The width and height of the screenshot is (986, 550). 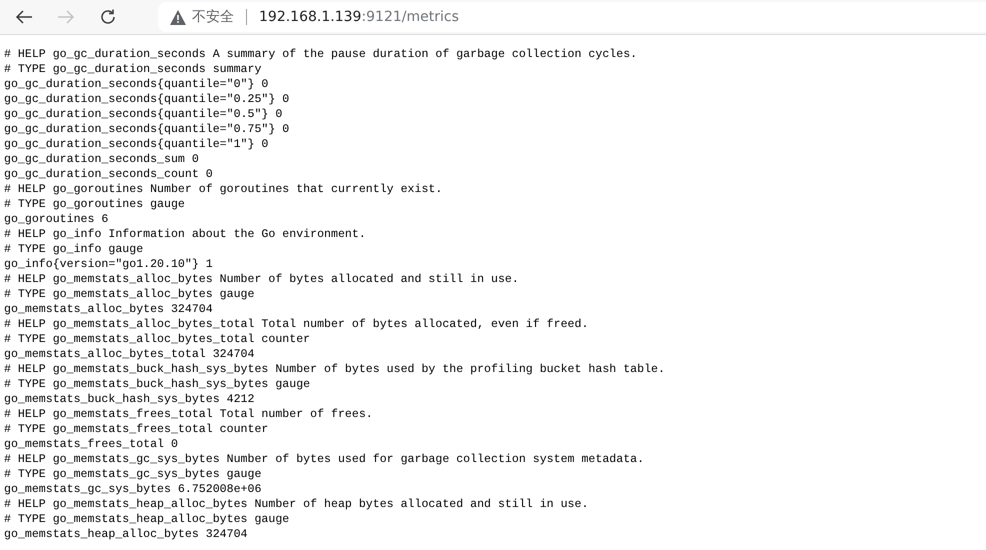 I want to click on metric-line: # HELP go_memstats_gc_sys_bytes Number of bytes used for garbage collection system metadata., so click(x=325, y=459).